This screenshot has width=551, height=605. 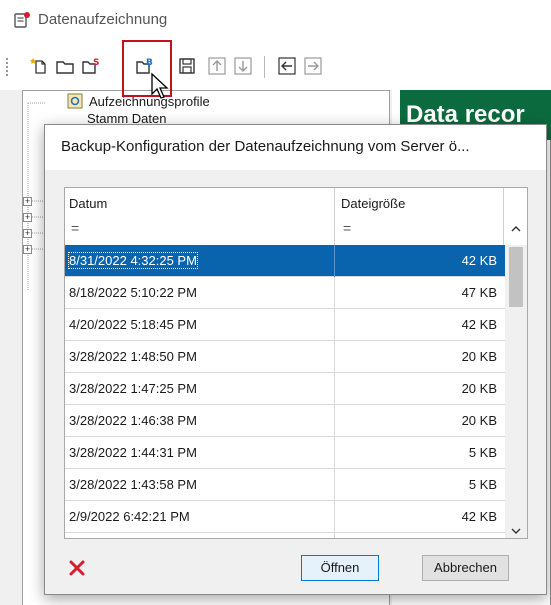 What do you see at coordinates (75, 101) in the screenshot?
I see `recording-profile-icon` at bounding box center [75, 101].